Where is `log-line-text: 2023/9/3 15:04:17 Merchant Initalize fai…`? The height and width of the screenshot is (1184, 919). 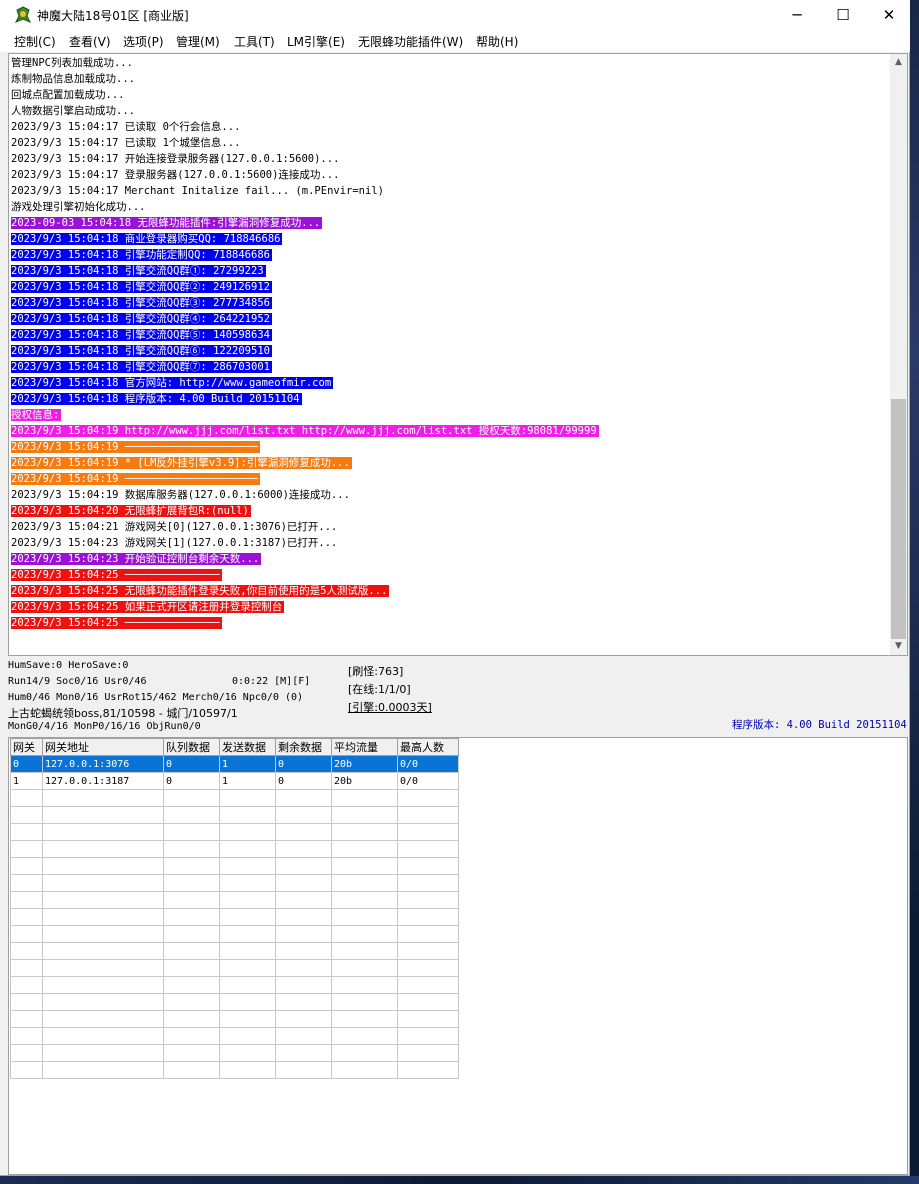 log-line-text: 2023/9/3 15:04:17 Merchant Initalize fai… is located at coordinates (197, 191).